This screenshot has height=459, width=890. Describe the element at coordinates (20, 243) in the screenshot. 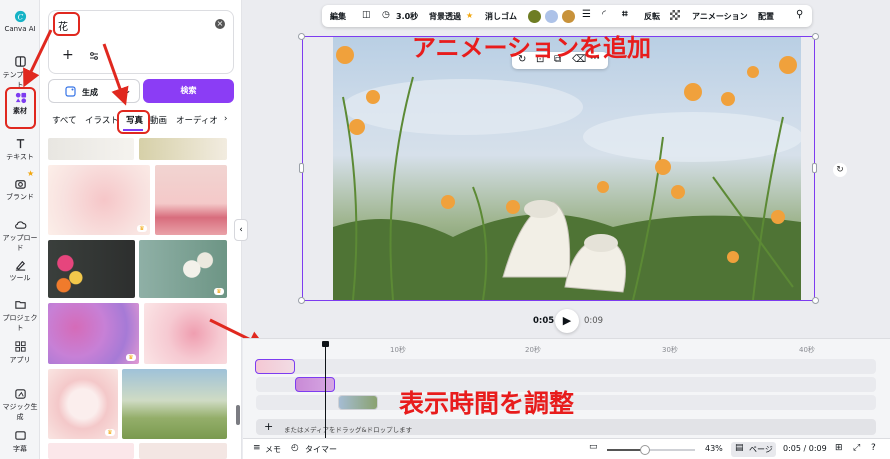

I see `rail-label: アップロード` at that location.